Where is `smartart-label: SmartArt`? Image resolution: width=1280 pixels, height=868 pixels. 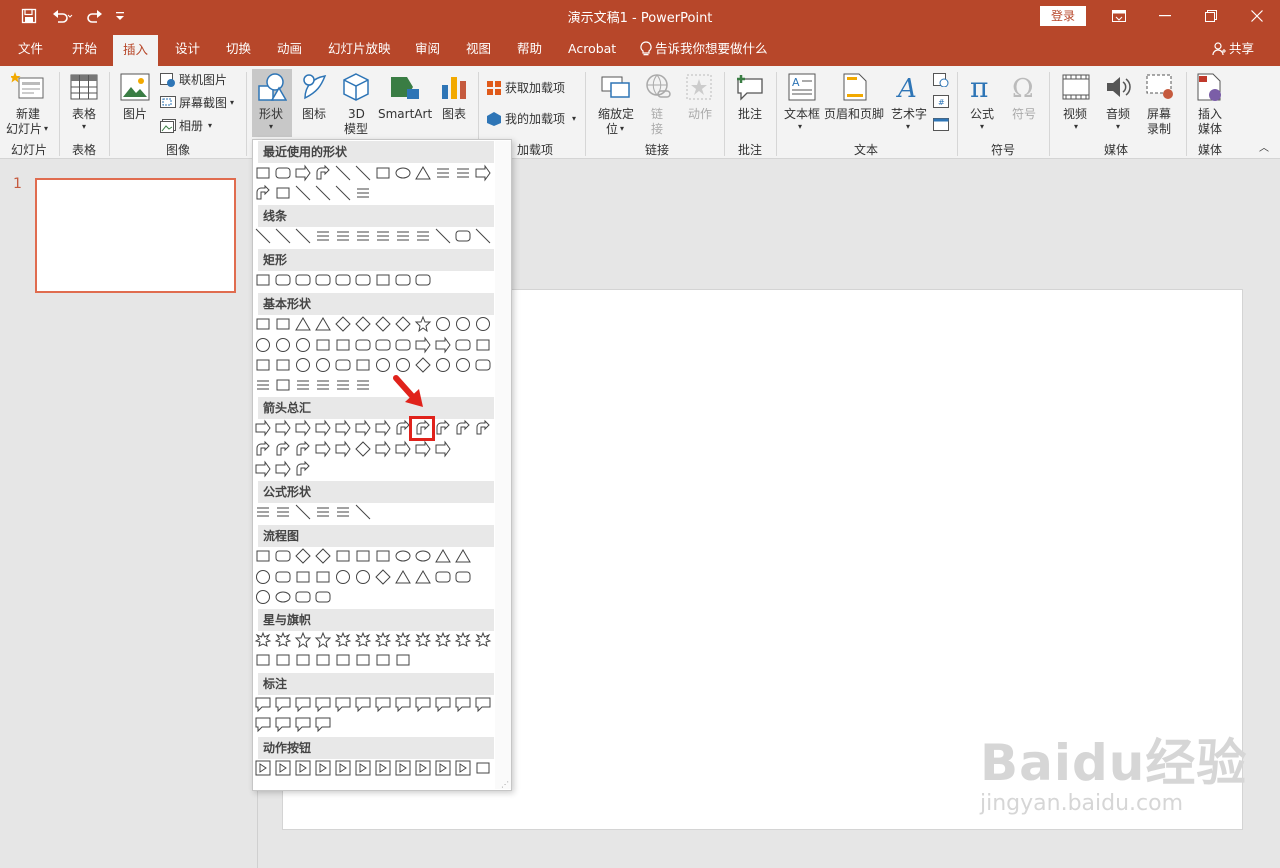
smartart-label: SmartArt is located at coordinates (405, 114).